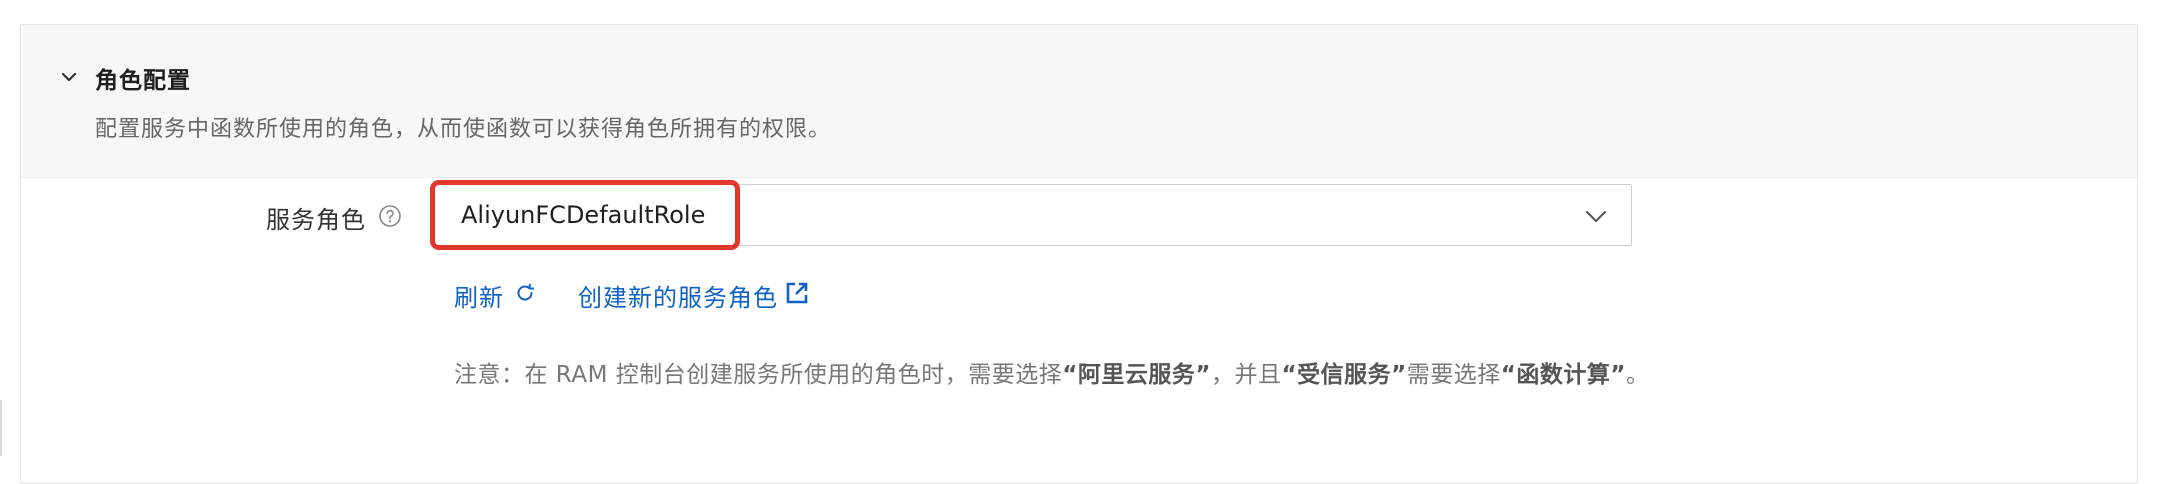 The height and width of the screenshot is (484, 2160). Describe the element at coordinates (758, 375) in the screenshot. I see `note-text-1: 注意：在 RAM 控制台创建服务所使用的角色时，需要选择` at that location.